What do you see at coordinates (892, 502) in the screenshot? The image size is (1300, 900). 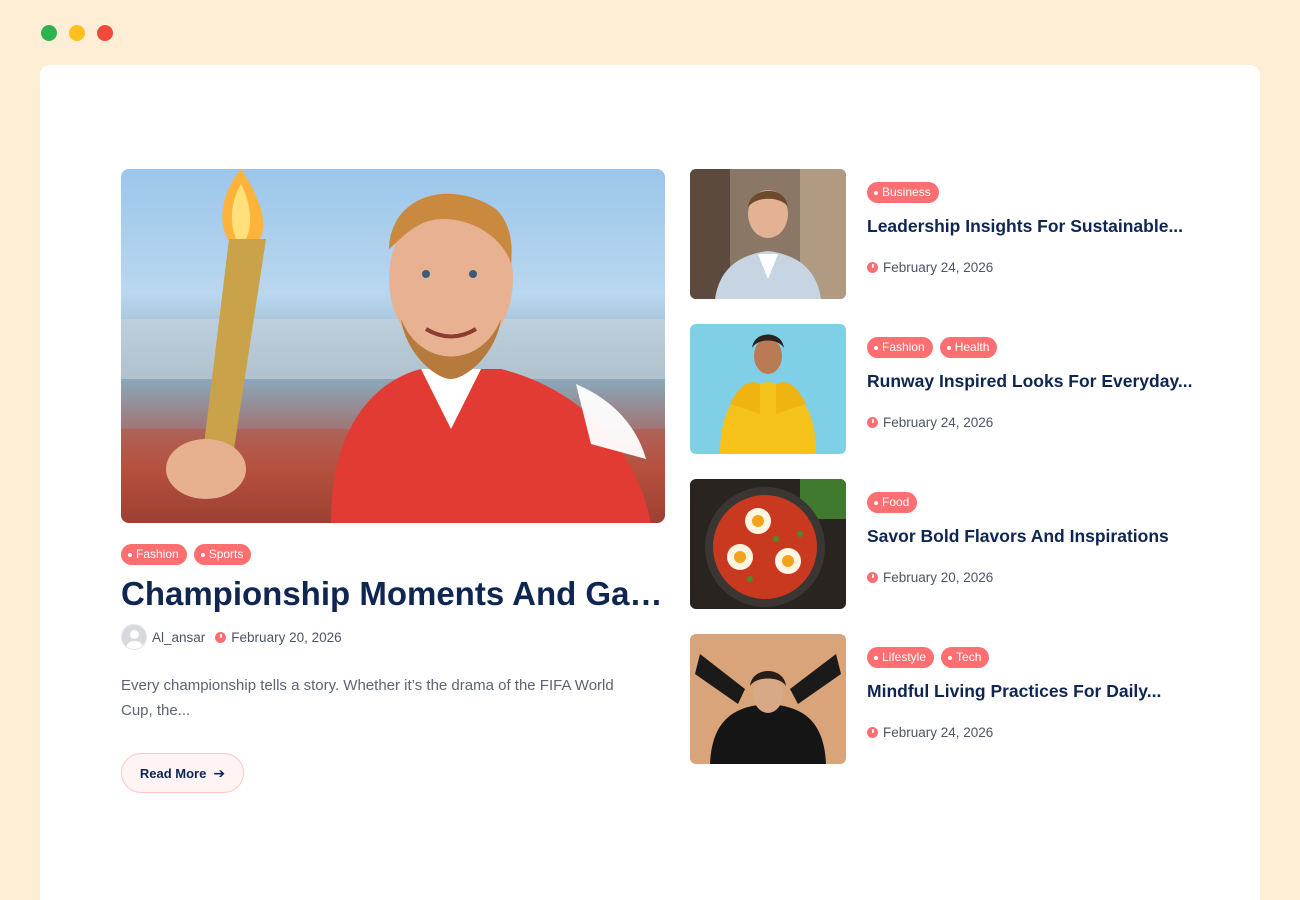 I see `tag-food: Food` at bounding box center [892, 502].